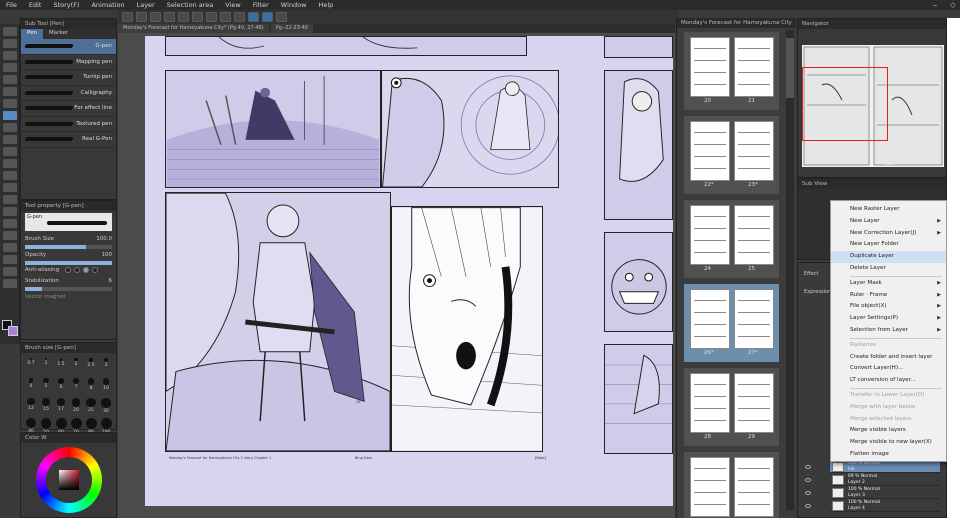 Image resolution: width=960 pixels, height=518 pixels. Describe the element at coordinates (68, 247) in the screenshot. I see `brush-size-slider` at that location.